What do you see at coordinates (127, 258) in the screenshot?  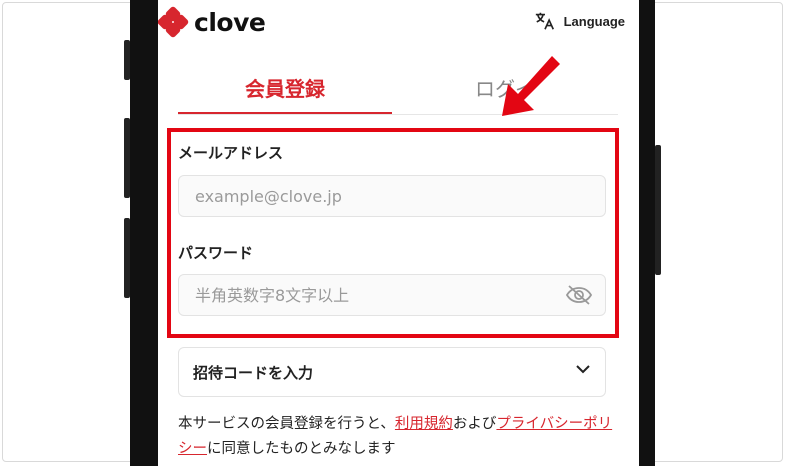 I see `phone-volume-down-button` at bounding box center [127, 258].